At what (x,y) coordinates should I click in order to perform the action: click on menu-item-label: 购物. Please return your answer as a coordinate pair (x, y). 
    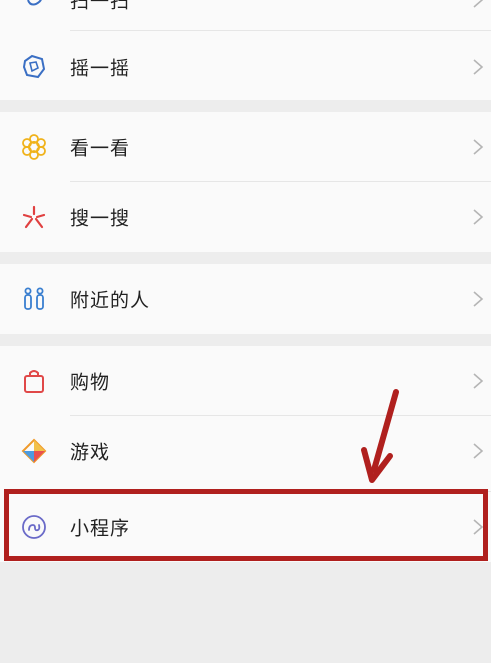
    Looking at the image, I should click on (90, 382).